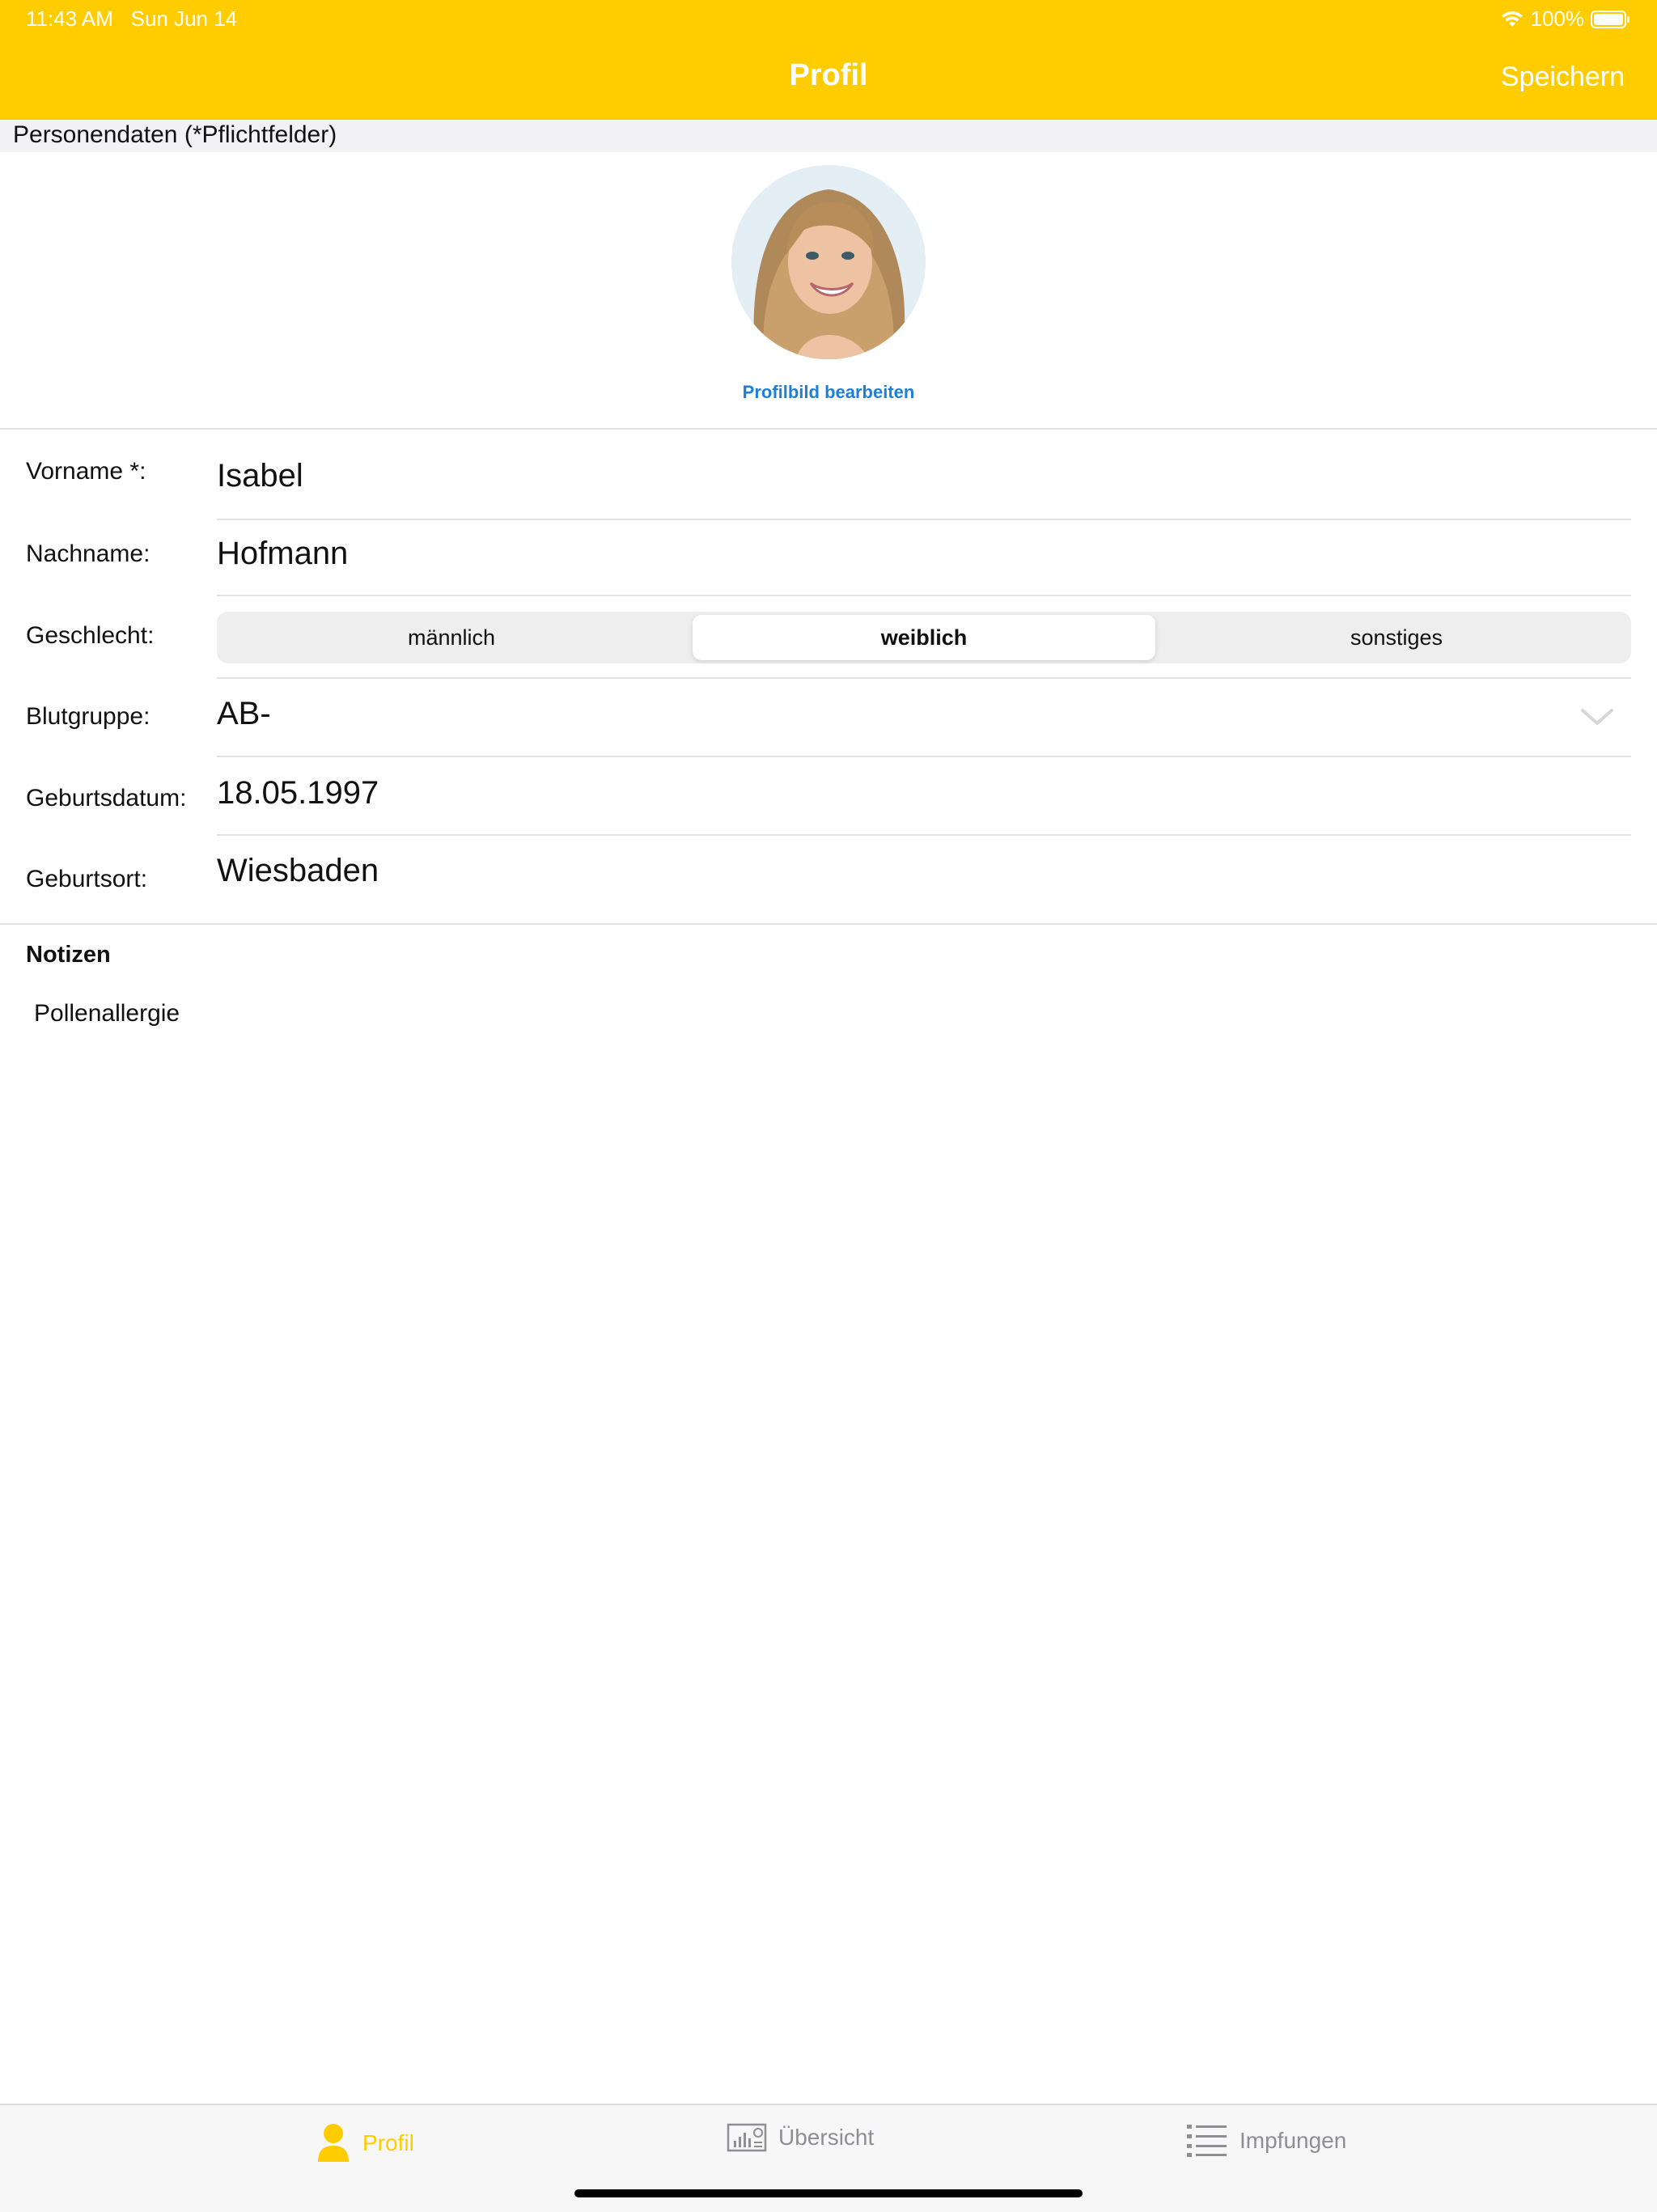 The width and height of the screenshot is (1657, 2212). Describe the element at coordinates (333, 2143) in the screenshot. I see `person-icon` at that location.